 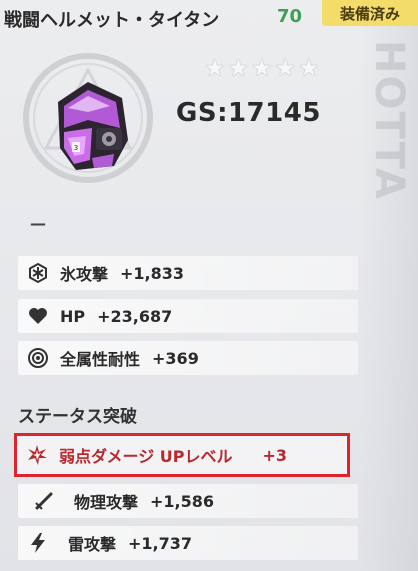 What do you see at coordinates (38, 316) in the screenshot?
I see `heart-icon` at bounding box center [38, 316].